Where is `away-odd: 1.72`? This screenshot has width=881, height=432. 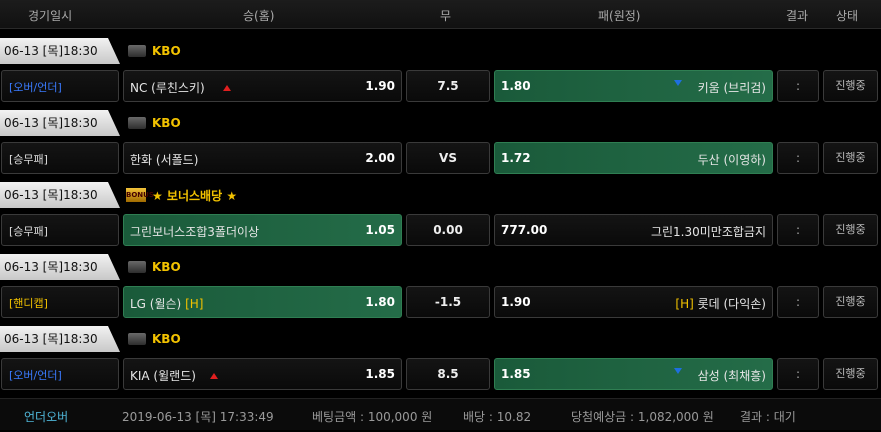
away-odd: 1.72 is located at coordinates (516, 158).